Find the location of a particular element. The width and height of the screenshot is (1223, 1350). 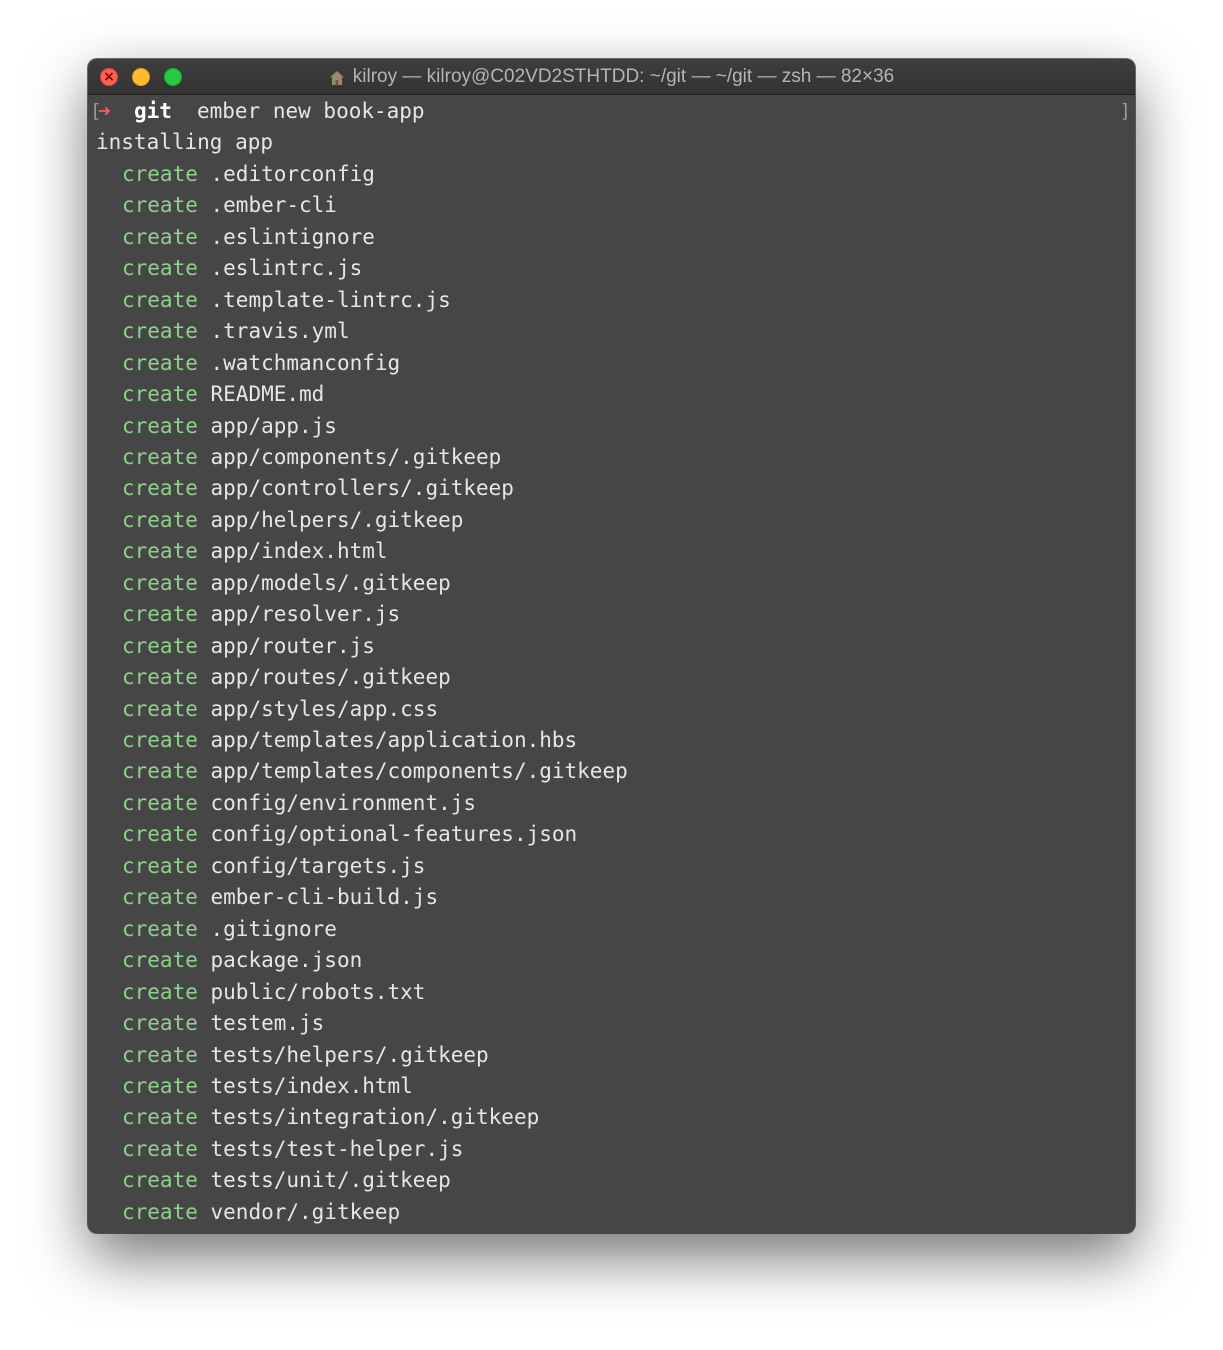

output-line: create tests/unit/.gitkeep is located at coordinates (286, 1180).